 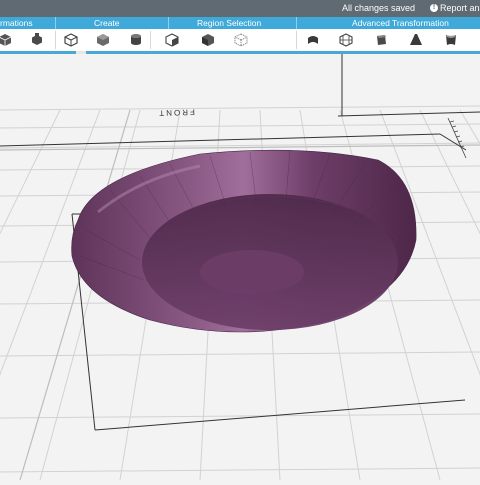 I want to click on toolbar, so click(x=240, y=40).